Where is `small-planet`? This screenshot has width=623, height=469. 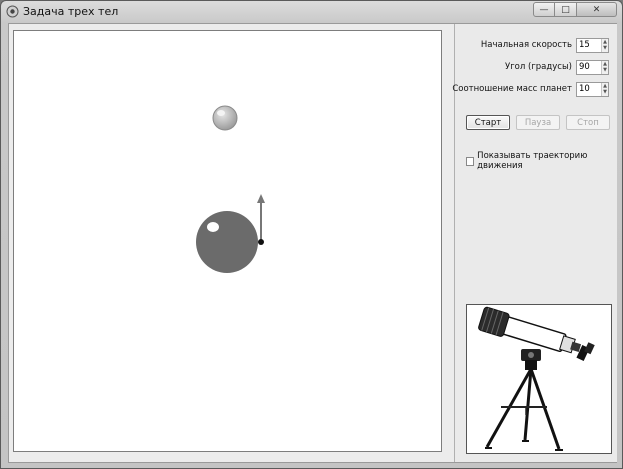
small-planet is located at coordinates (225, 118).